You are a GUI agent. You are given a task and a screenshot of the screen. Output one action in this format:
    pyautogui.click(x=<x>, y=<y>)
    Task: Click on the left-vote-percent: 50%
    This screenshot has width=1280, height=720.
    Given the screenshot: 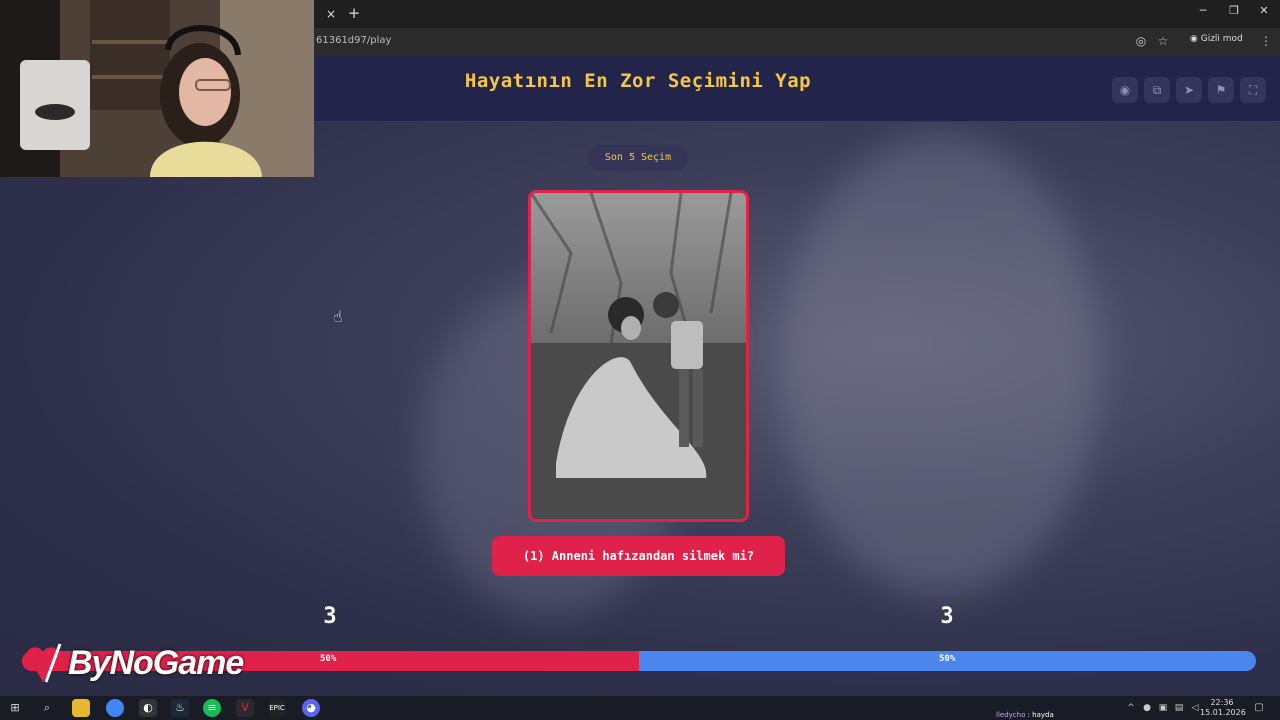 What is the action you would take?
    pyautogui.click(x=328, y=659)
    